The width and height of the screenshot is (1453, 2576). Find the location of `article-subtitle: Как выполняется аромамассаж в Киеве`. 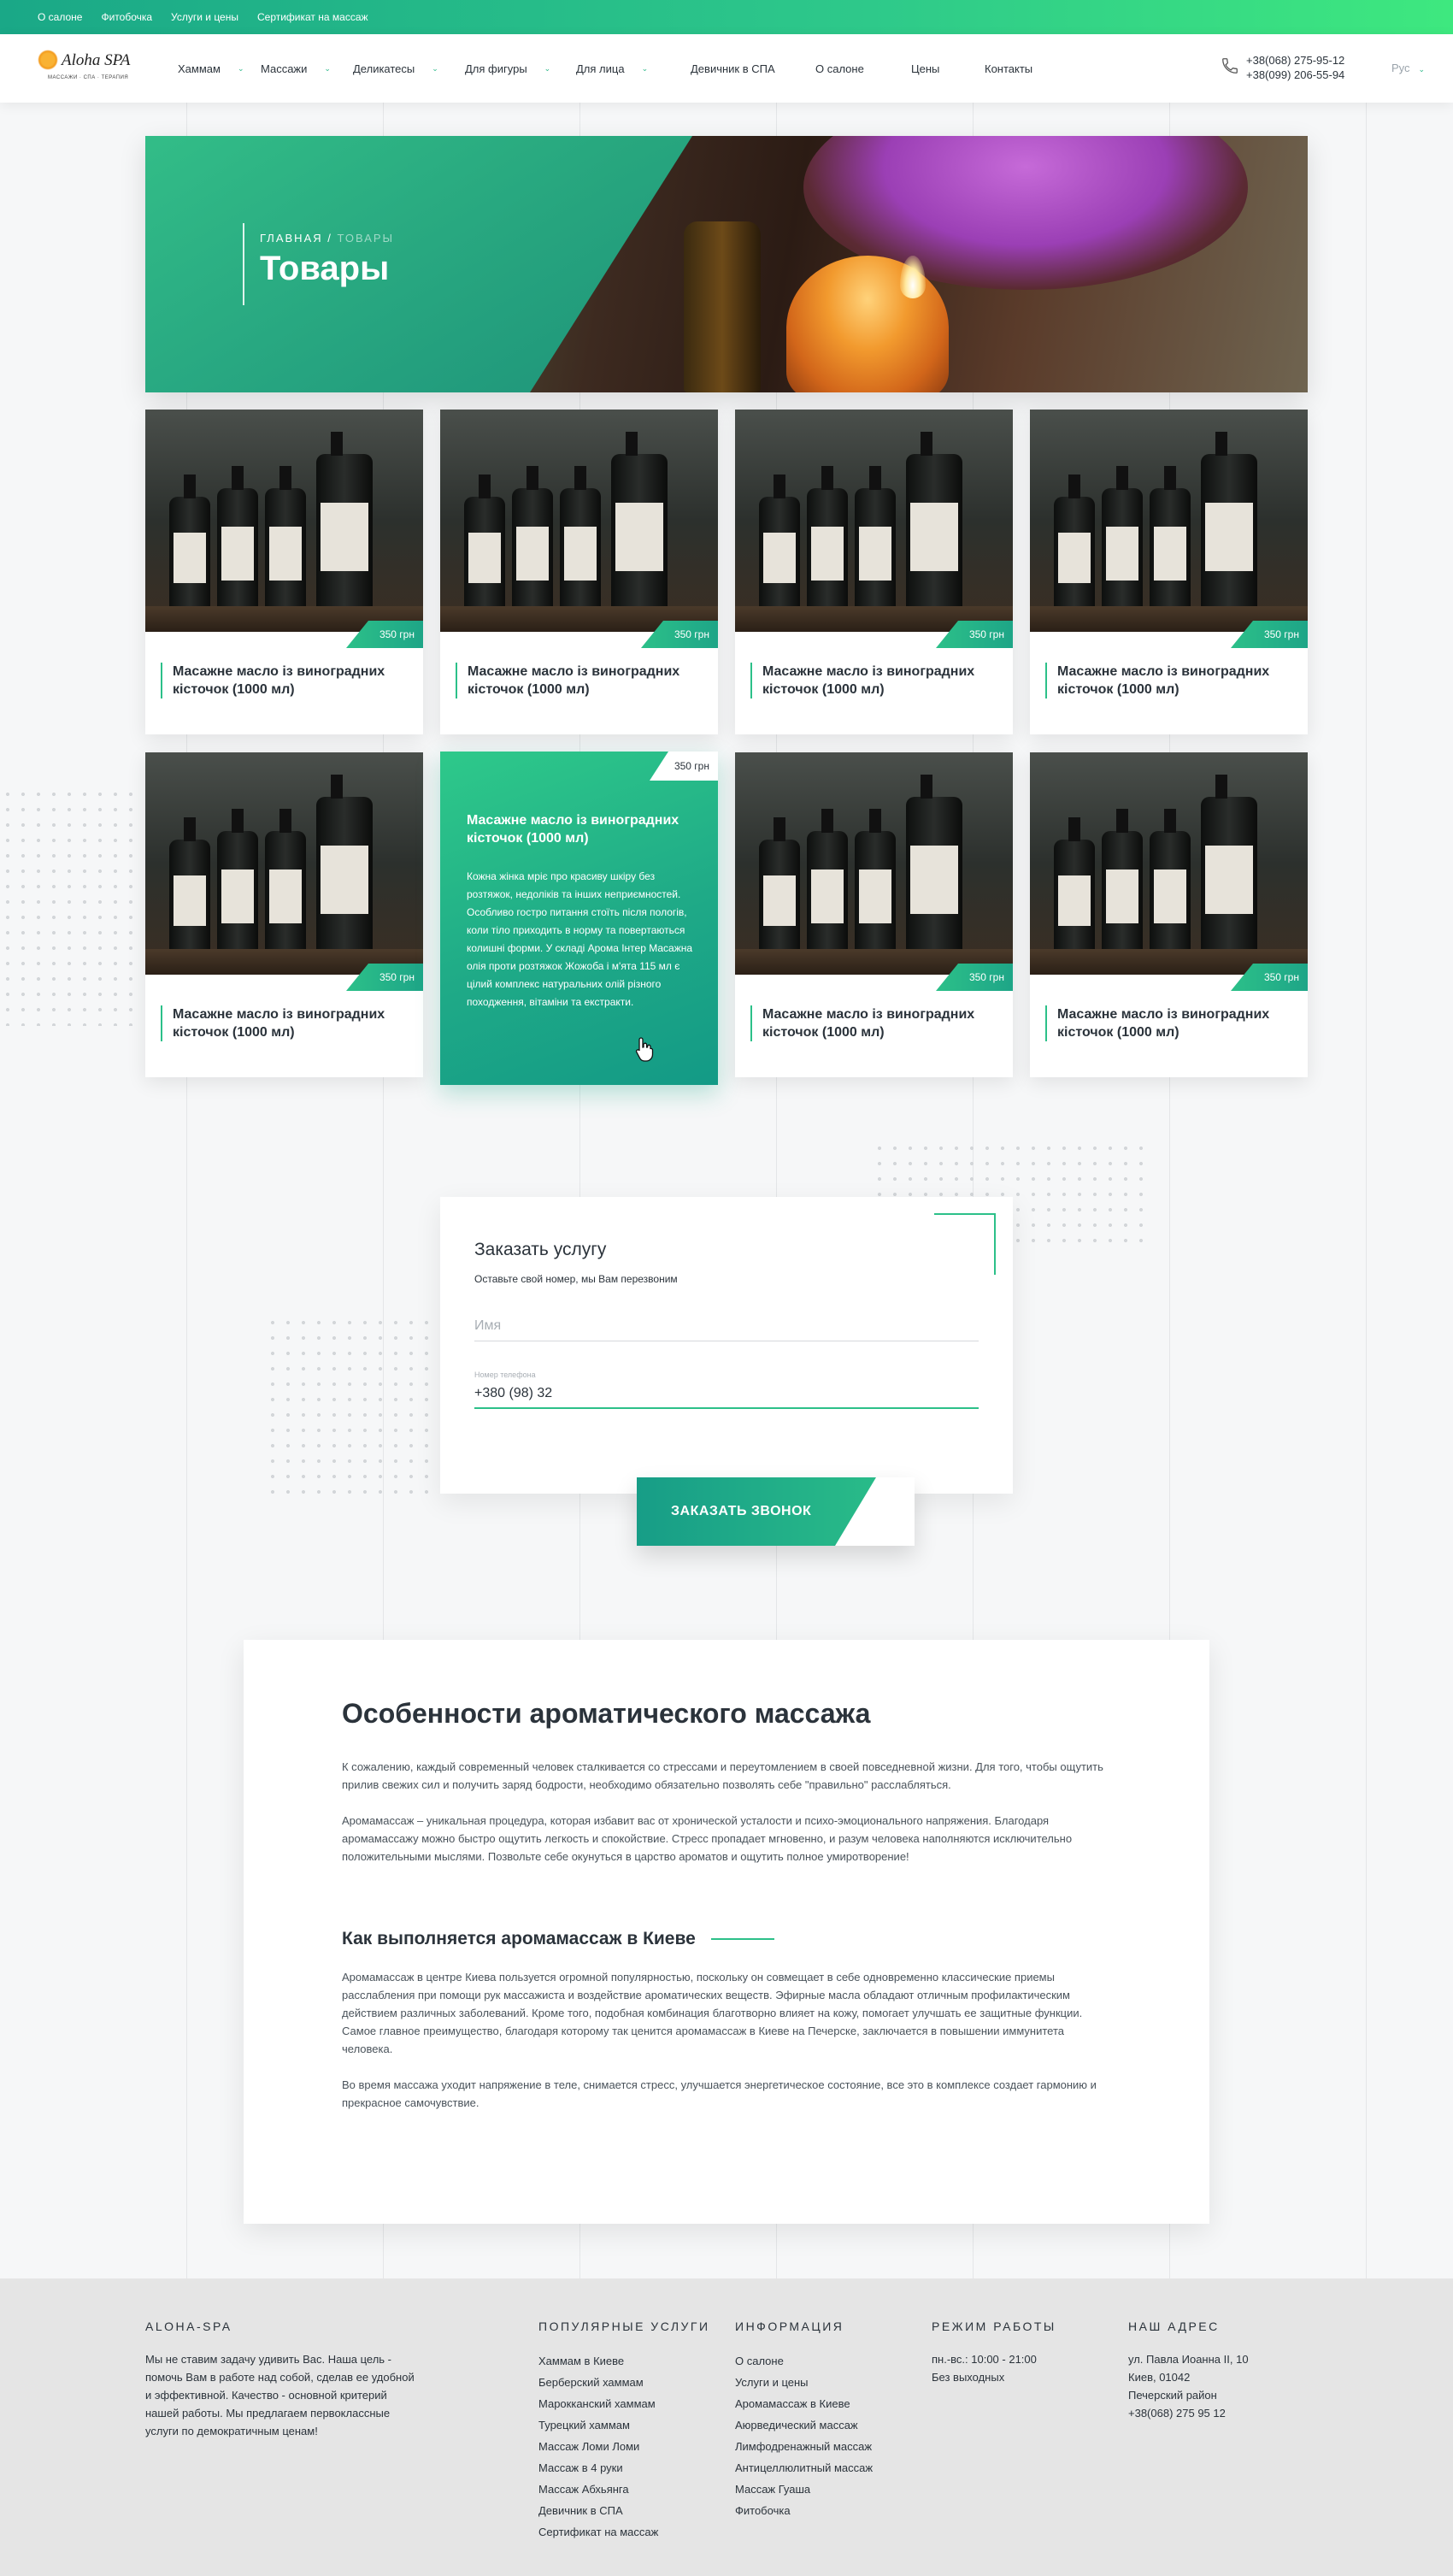

article-subtitle: Как выполняется аромамассаж в Киеве is located at coordinates (558, 1939).